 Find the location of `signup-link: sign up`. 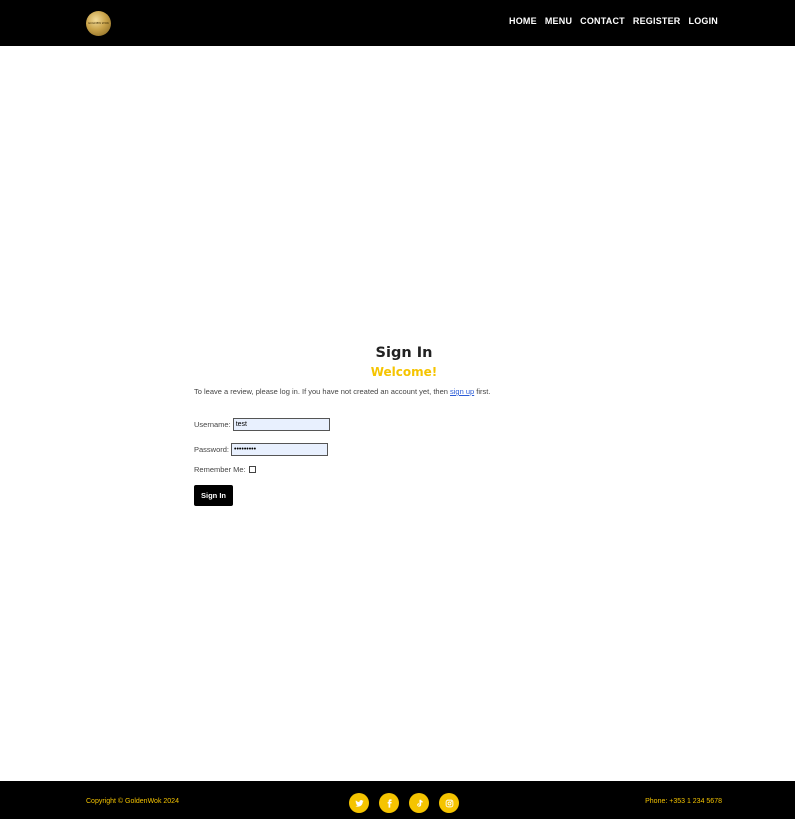

signup-link: sign up is located at coordinates (462, 391).